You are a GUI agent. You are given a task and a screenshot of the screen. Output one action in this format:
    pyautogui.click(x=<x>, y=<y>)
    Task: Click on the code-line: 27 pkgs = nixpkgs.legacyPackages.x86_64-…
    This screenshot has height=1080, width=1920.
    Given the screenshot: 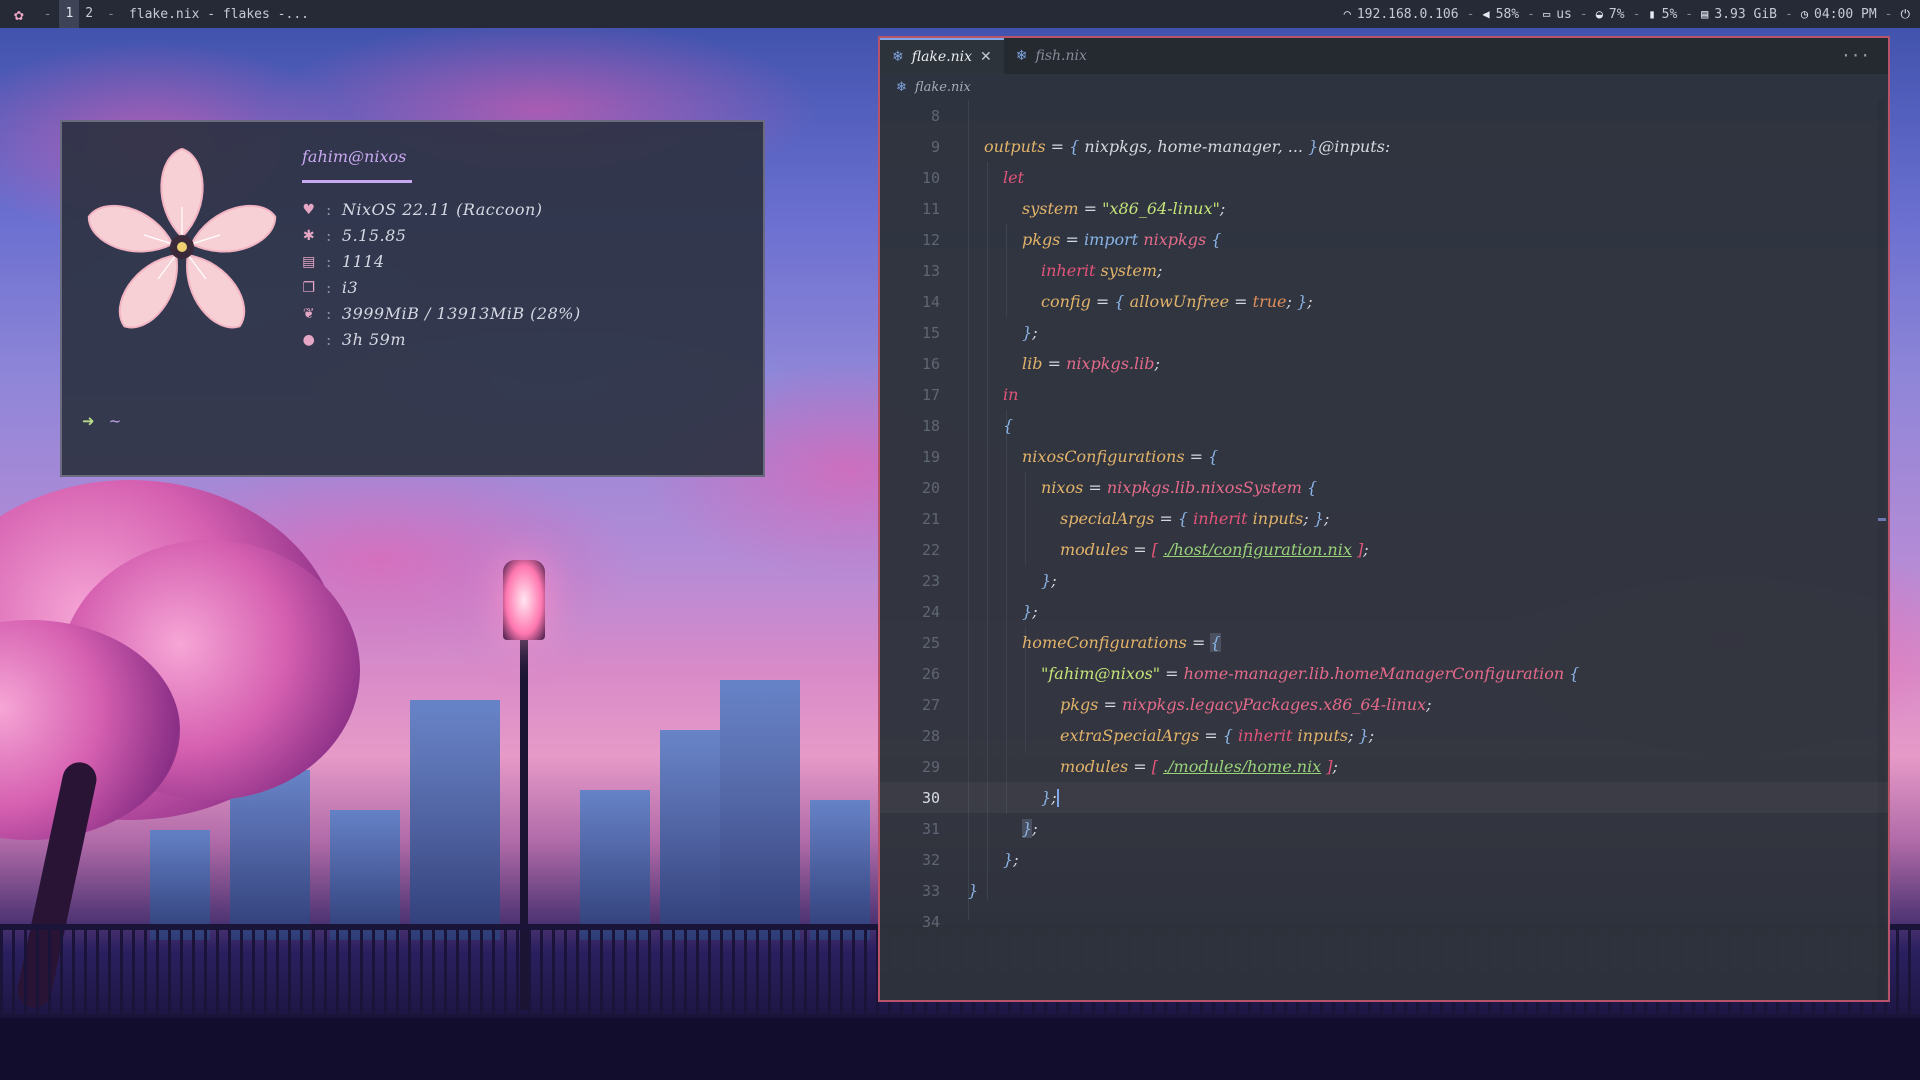 What is the action you would take?
    pyautogui.click(x=1384, y=704)
    